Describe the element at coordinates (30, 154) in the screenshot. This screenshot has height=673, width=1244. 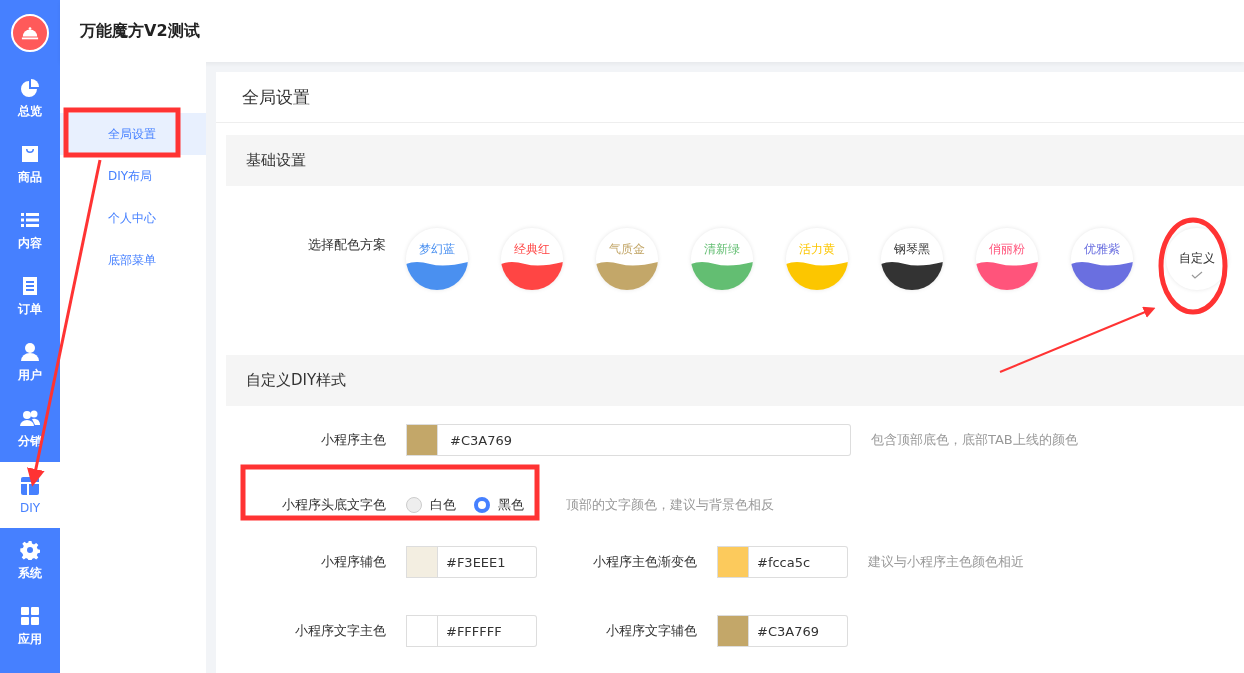
I see `bag-icon` at that location.